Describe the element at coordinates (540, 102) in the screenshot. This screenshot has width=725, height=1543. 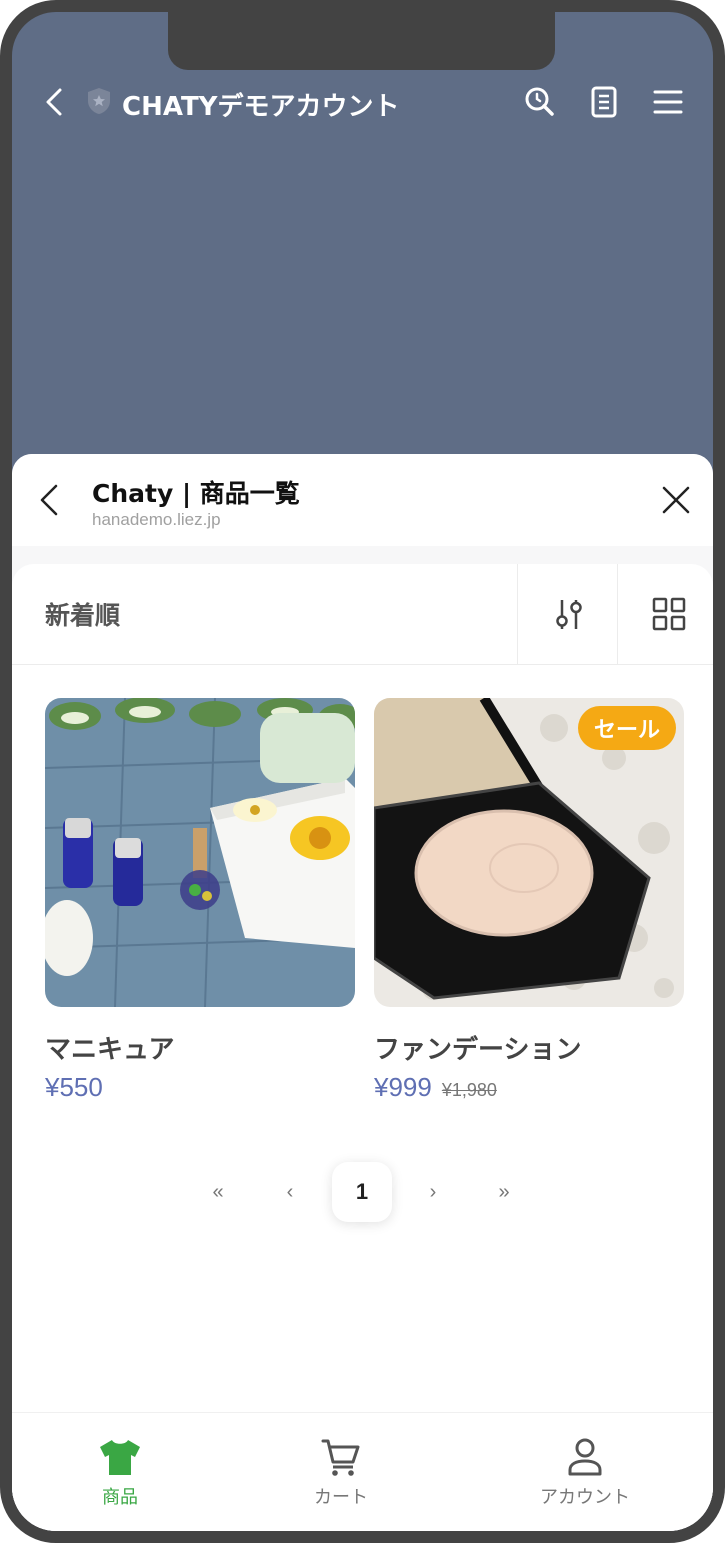
I see `search-icon` at that location.